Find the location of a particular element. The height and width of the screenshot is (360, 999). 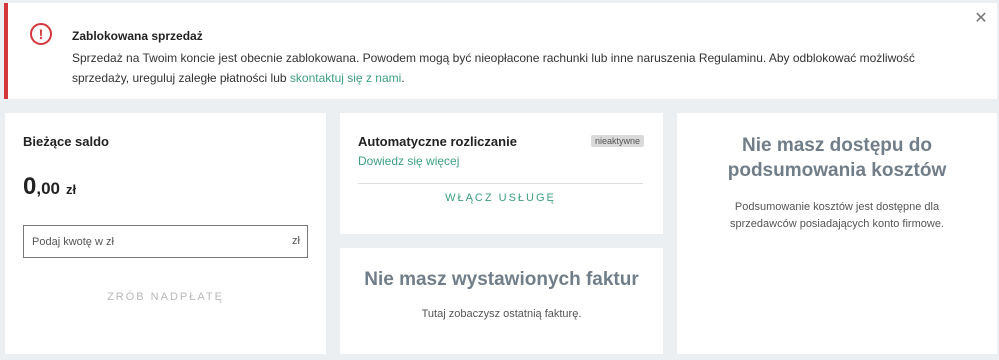

alert-message-suffix: . is located at coordinates (403, 78).